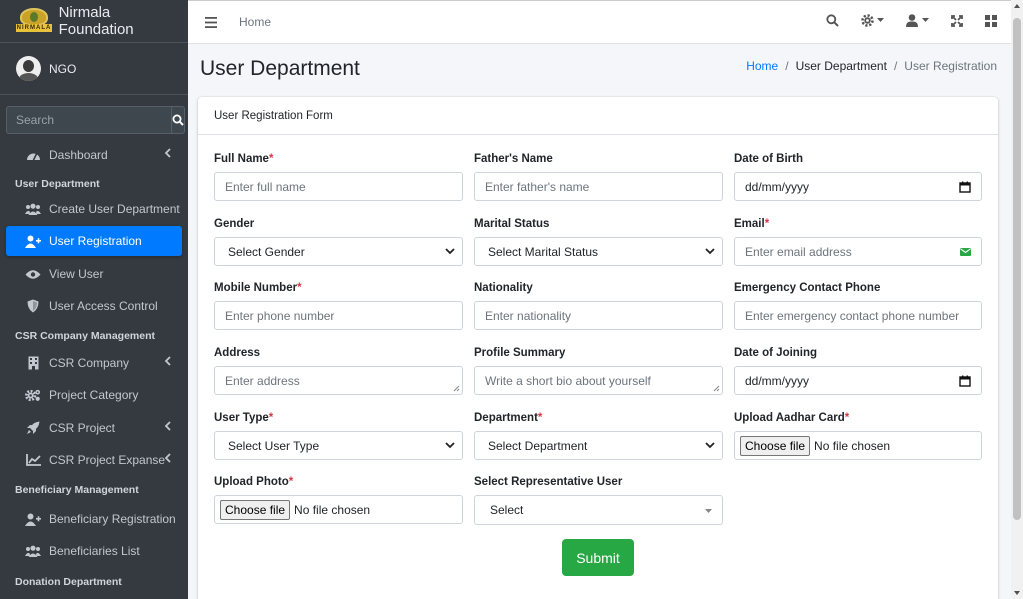 The image size is (1023, 599). I want to click on aadhar-file-input: Choose file No file chosen, so click(858, 445).